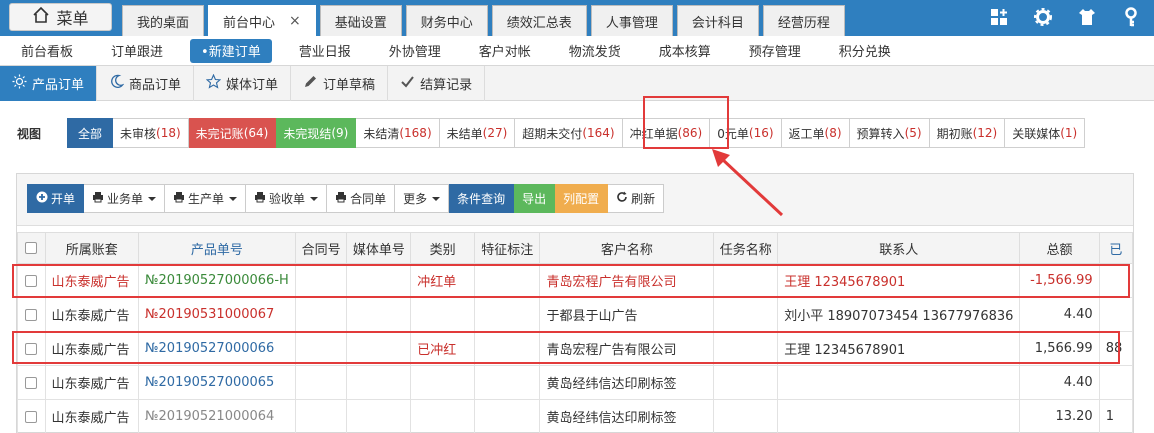  Describe the element at coordinates (217, 416) in the screenshot. I see `cell-order-no: №20190521000064` at that location.